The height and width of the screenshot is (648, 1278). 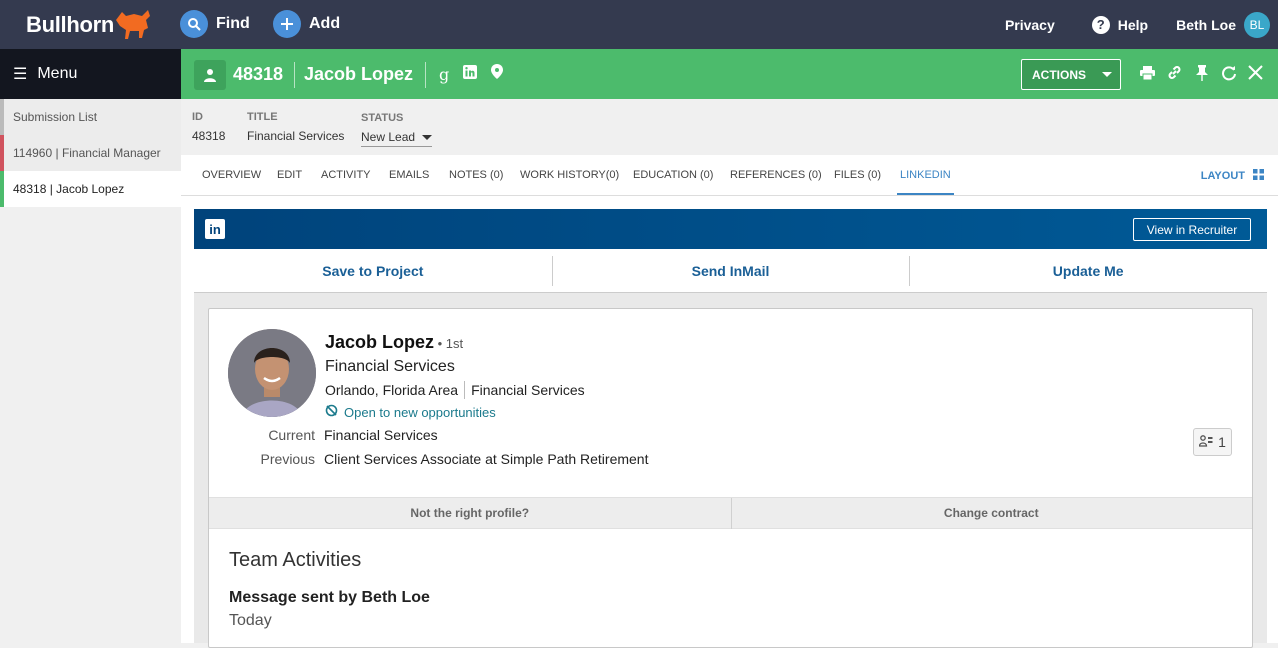 What do you see at coordinates (306, 24) in the screenshot?
I see `add-button: Add` at bounding box center [306, 24].